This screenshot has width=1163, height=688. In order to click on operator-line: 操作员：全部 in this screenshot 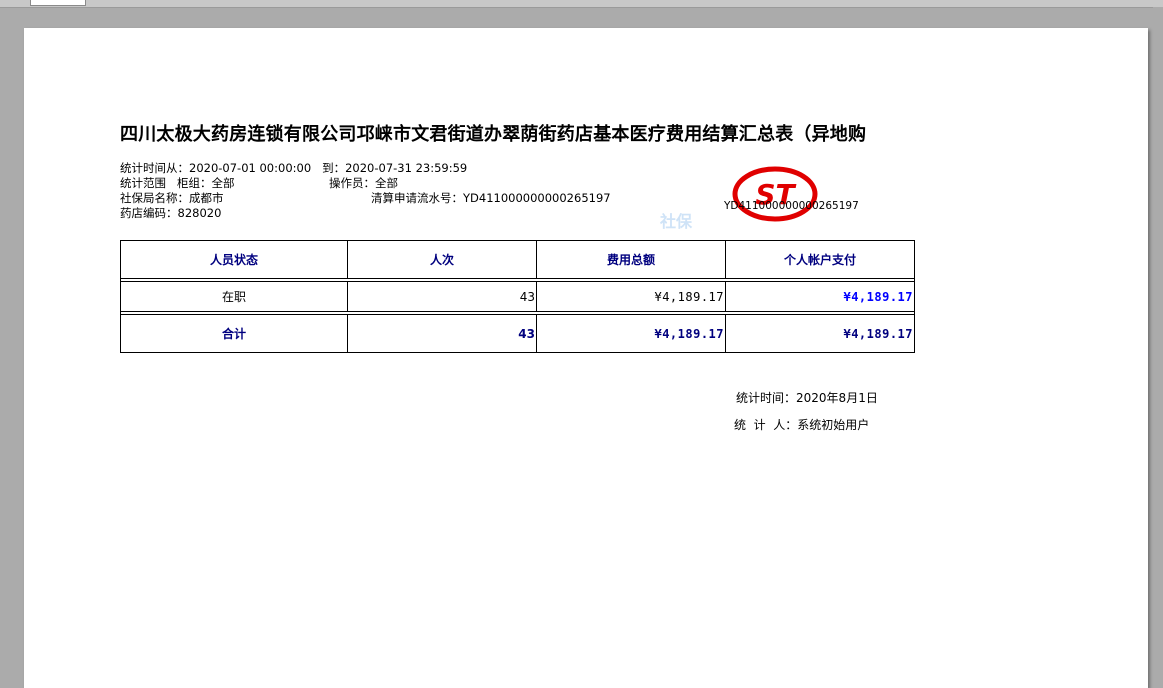, I will do `click(363, 183)`.